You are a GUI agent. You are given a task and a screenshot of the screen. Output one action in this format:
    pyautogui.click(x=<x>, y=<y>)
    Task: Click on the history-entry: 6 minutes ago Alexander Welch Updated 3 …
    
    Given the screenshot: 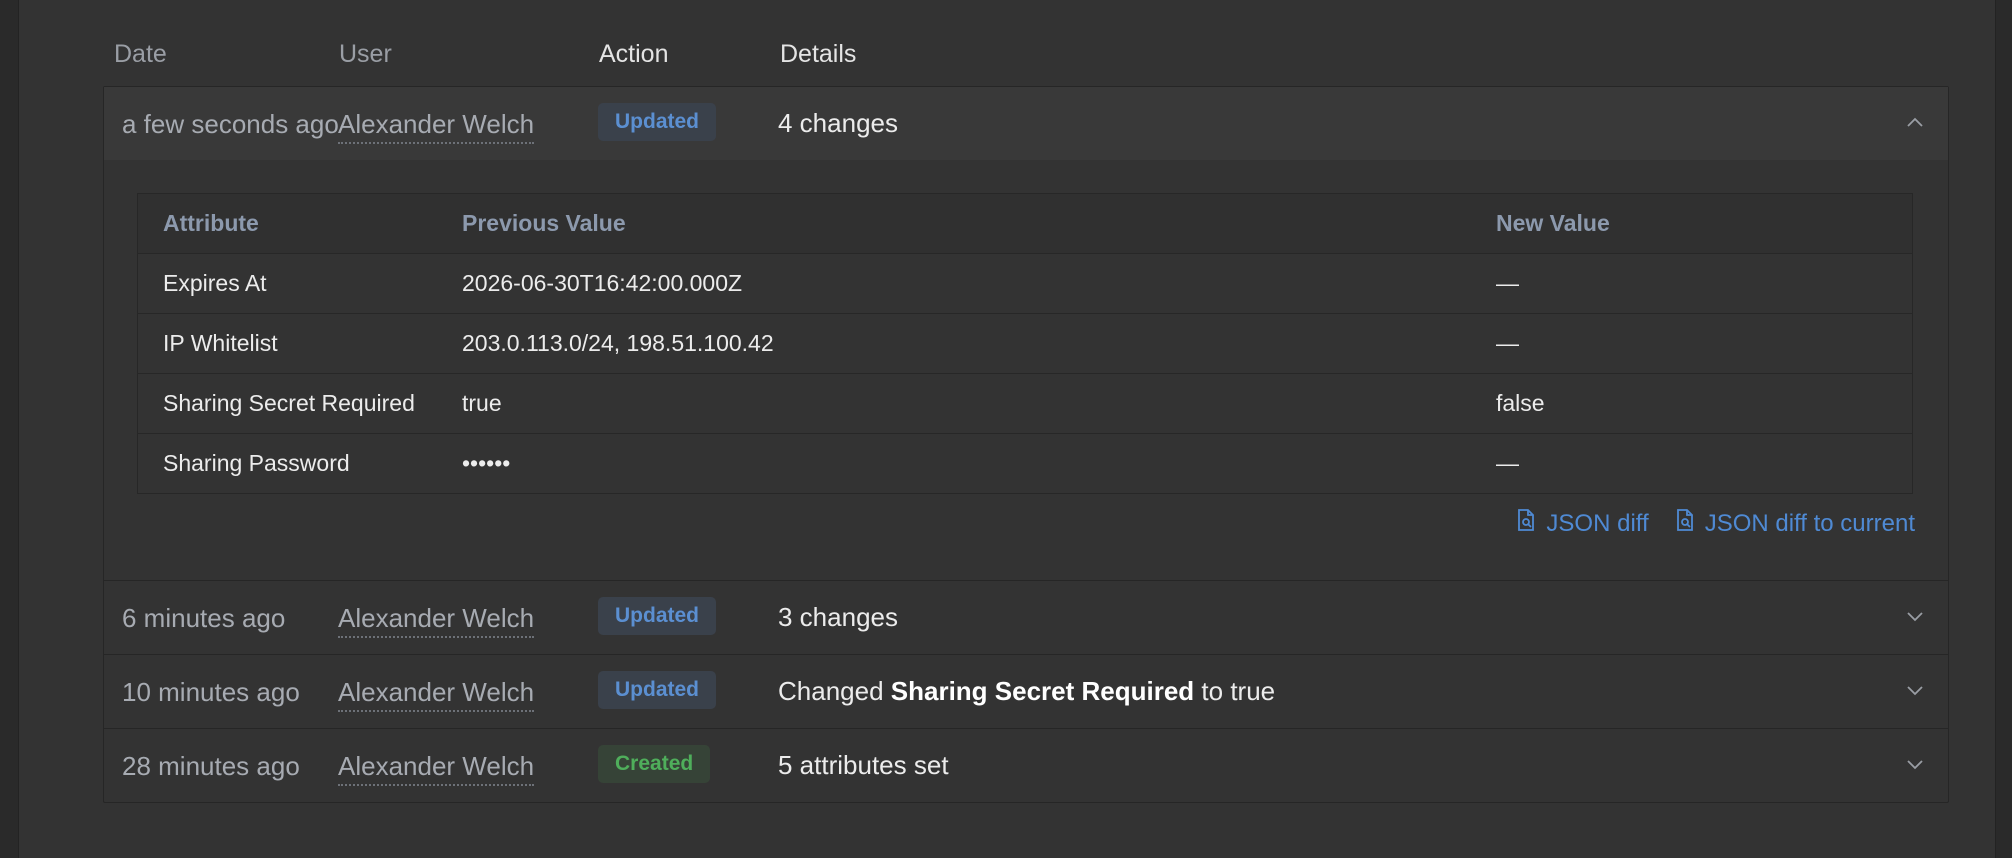 What is the action you would take?
    pyautogui.click(x=1026, y=618)
    